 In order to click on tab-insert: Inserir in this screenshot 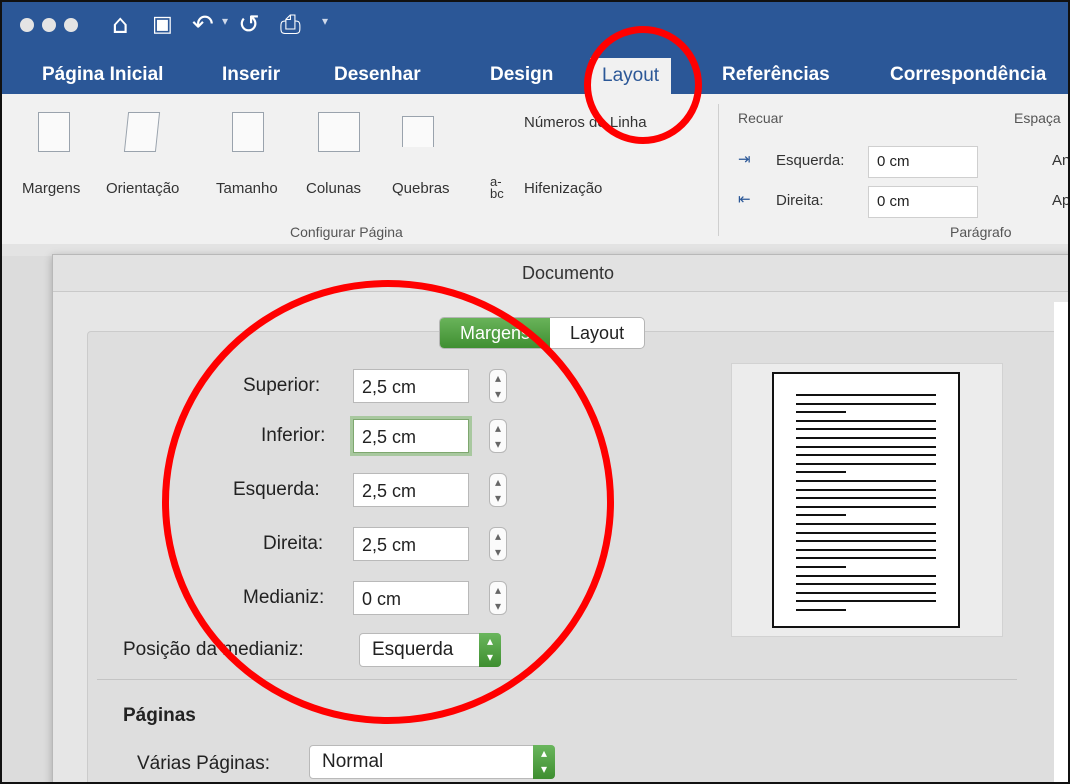, I will do `click(251, 75)`.